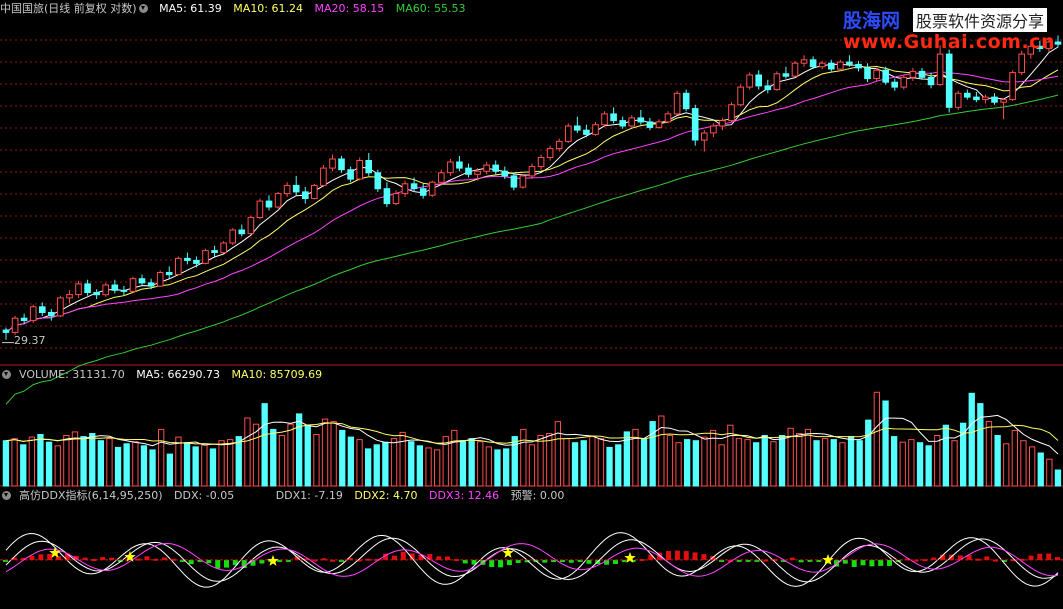  I want to click on indicator-name: 高仿DDX指标(6,14,95,250), so click(91, 495).